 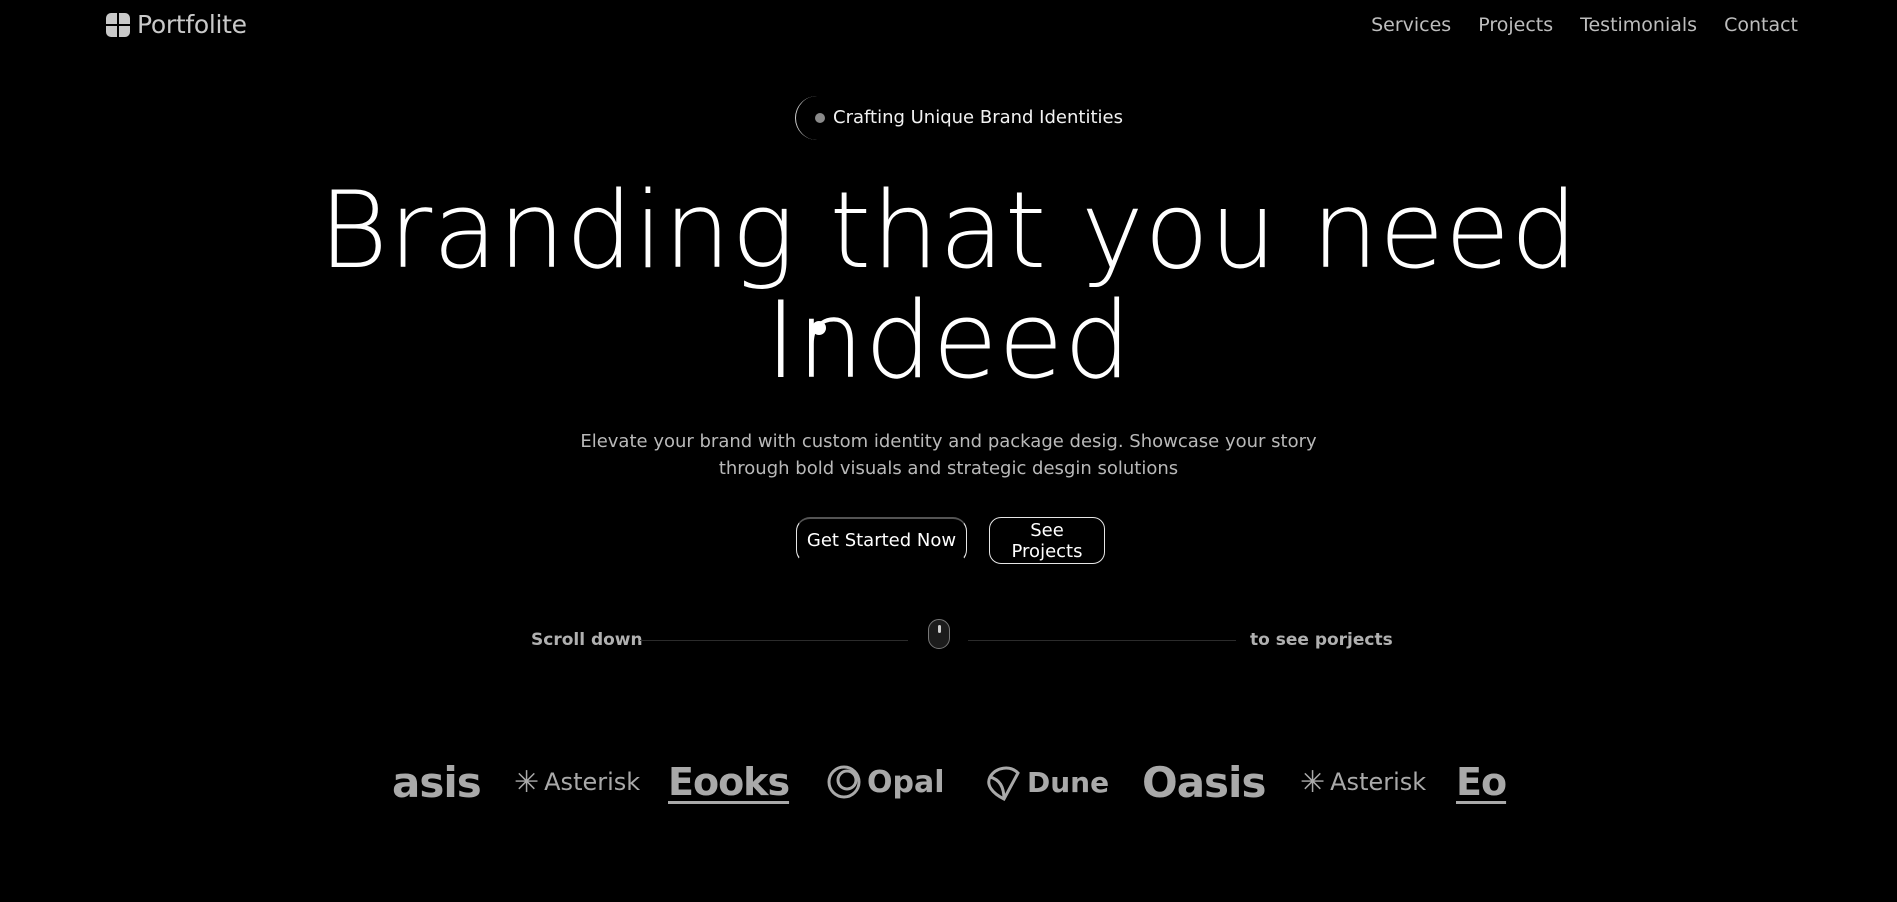 I want to click on brand-logo-eooks-2: Eo, so click(x=1481, y=782).